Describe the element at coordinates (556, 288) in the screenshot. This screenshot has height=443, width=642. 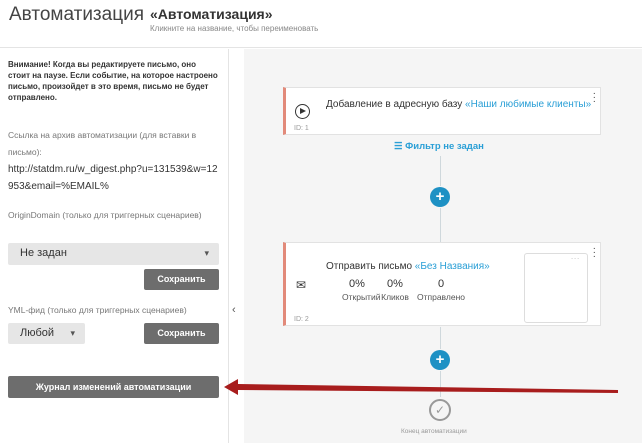
I see `email-thumbnail` at that location.